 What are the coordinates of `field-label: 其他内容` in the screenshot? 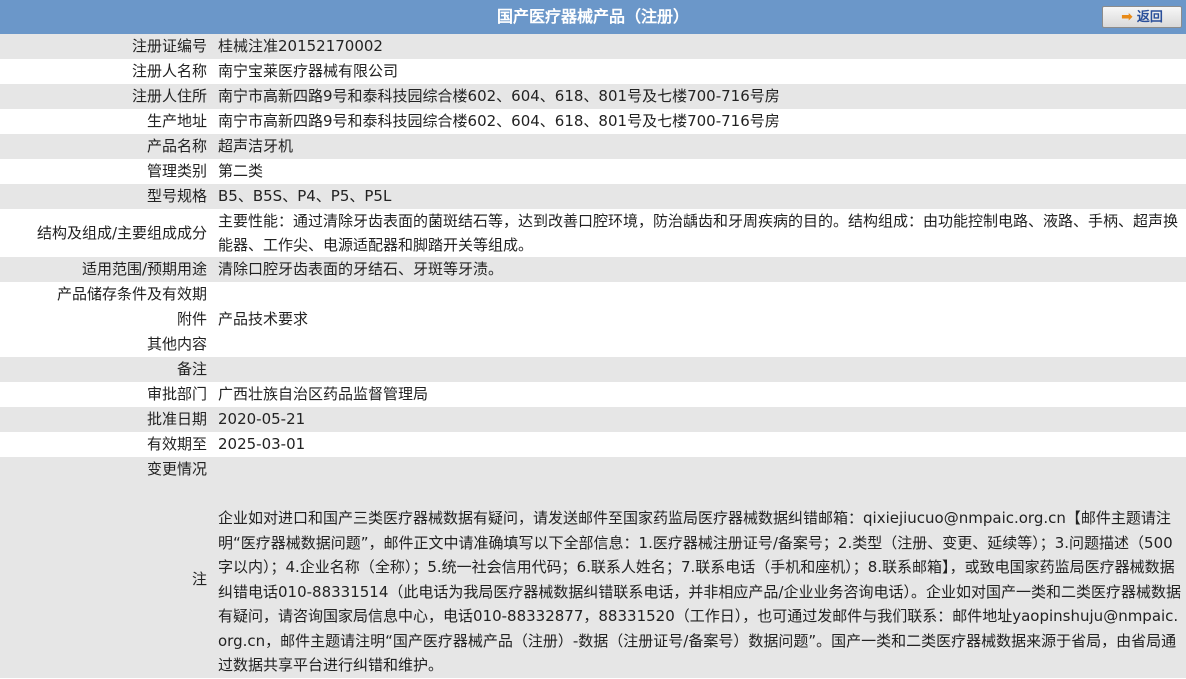 It's located at (176, 344).